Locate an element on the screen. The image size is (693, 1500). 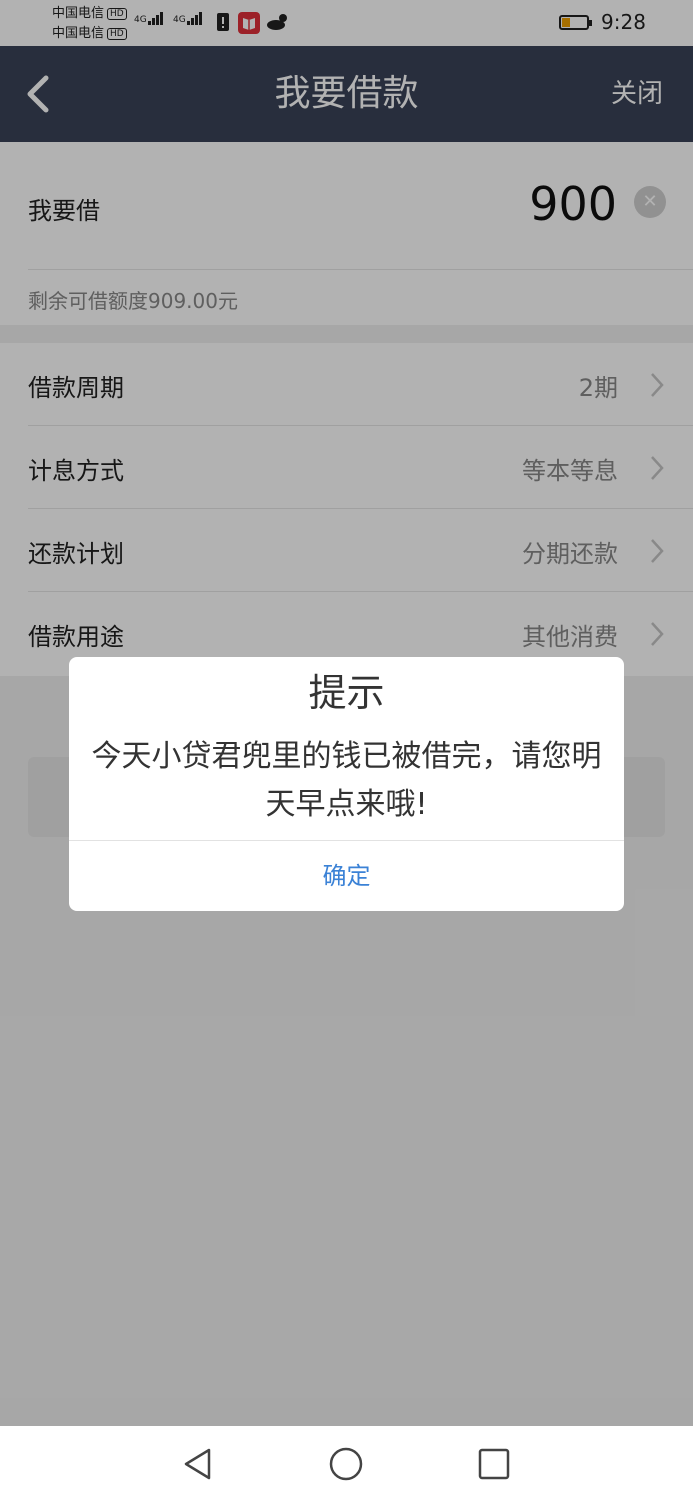
circle-home-icon is located at coordinates (346, 1464).